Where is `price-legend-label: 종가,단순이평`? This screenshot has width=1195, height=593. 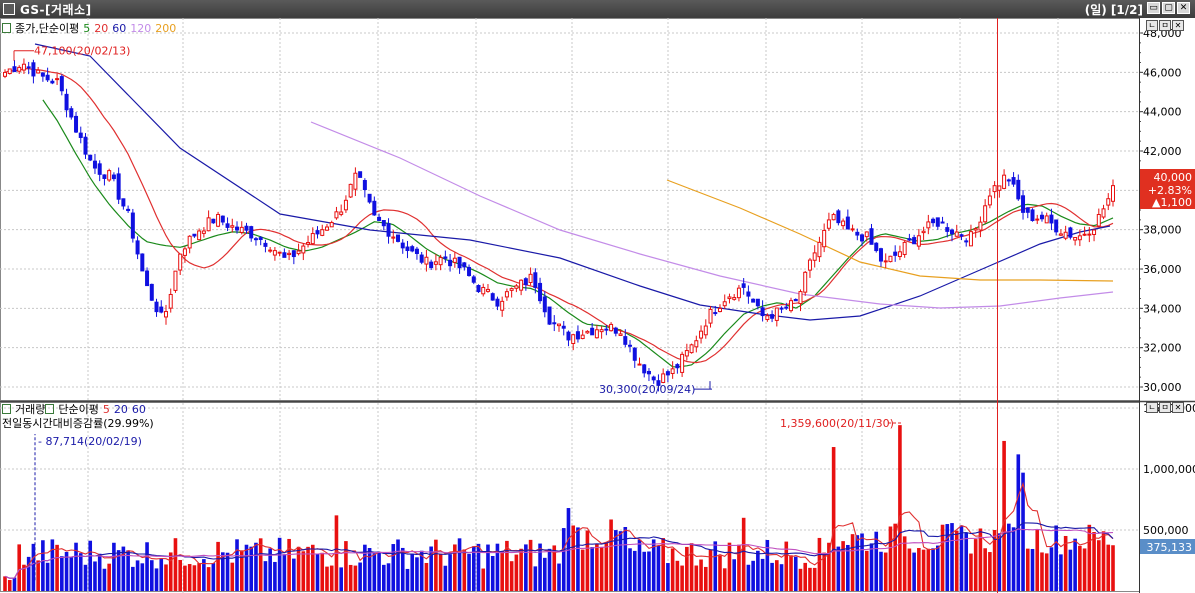 price-legend-label: 종가,단순이평 is located at coordinates (47, 28).